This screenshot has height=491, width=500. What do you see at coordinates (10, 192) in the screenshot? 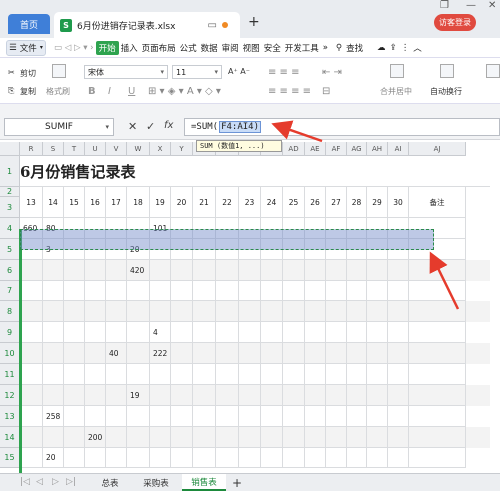
I see `row-header: 2` at bounding box center [10, 192].